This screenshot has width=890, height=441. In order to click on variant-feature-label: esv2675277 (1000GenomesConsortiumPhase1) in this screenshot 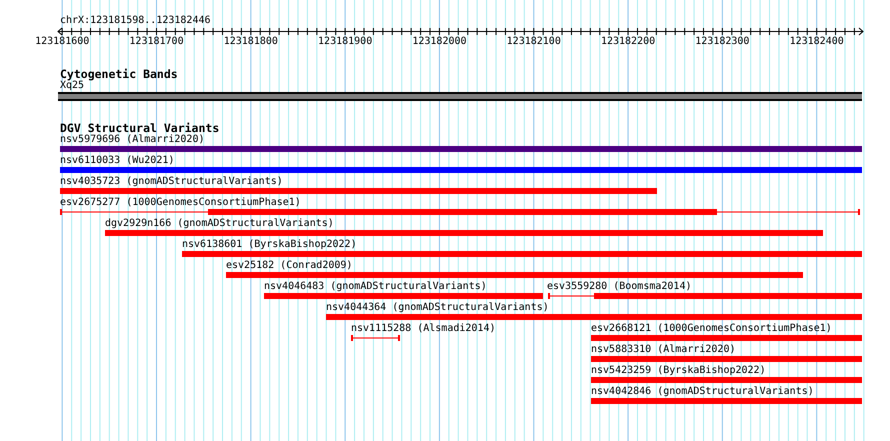, I will do `click(180, 203)`.